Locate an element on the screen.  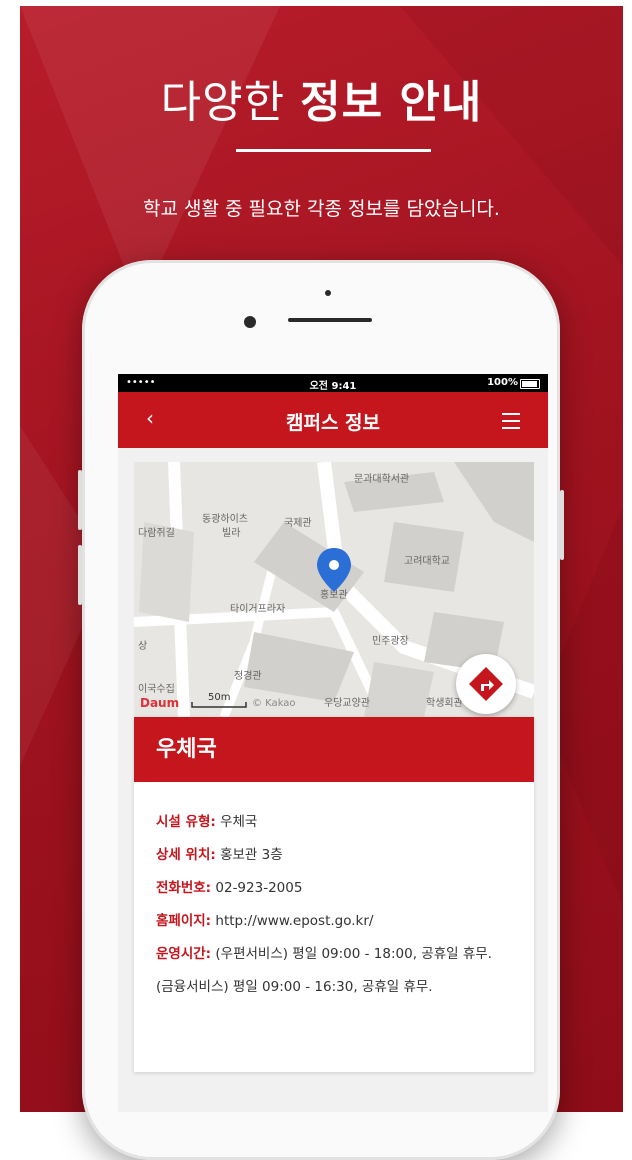
map-label: 다람쥐길 is located at coordinates (156, 533).